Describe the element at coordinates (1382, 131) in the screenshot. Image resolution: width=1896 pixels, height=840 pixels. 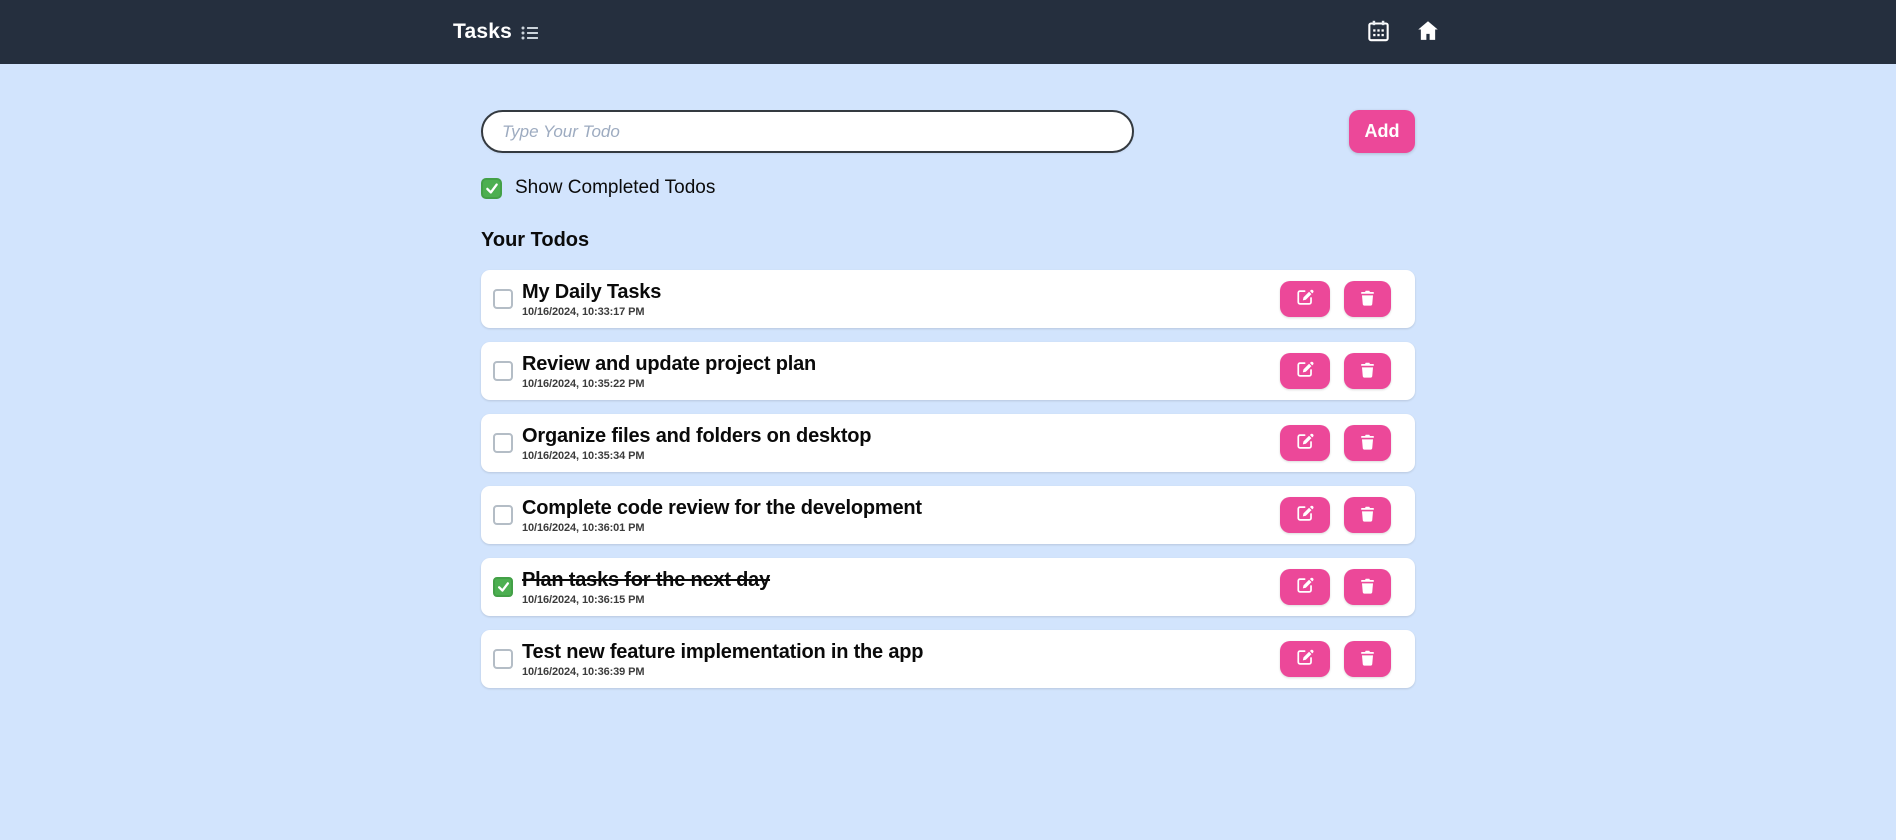
I see `add-todo-button: Add` at that location.